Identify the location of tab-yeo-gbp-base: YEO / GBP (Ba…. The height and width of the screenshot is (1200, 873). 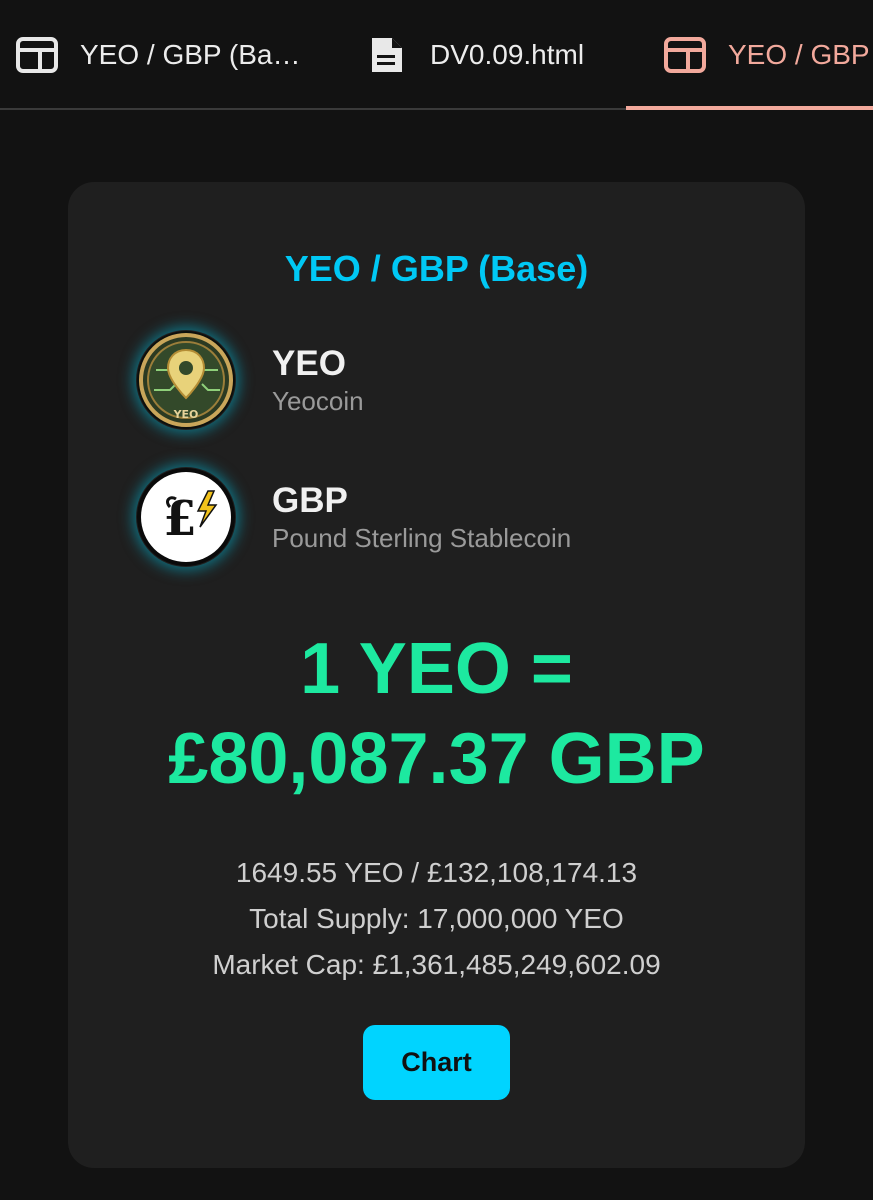
(166, 55).